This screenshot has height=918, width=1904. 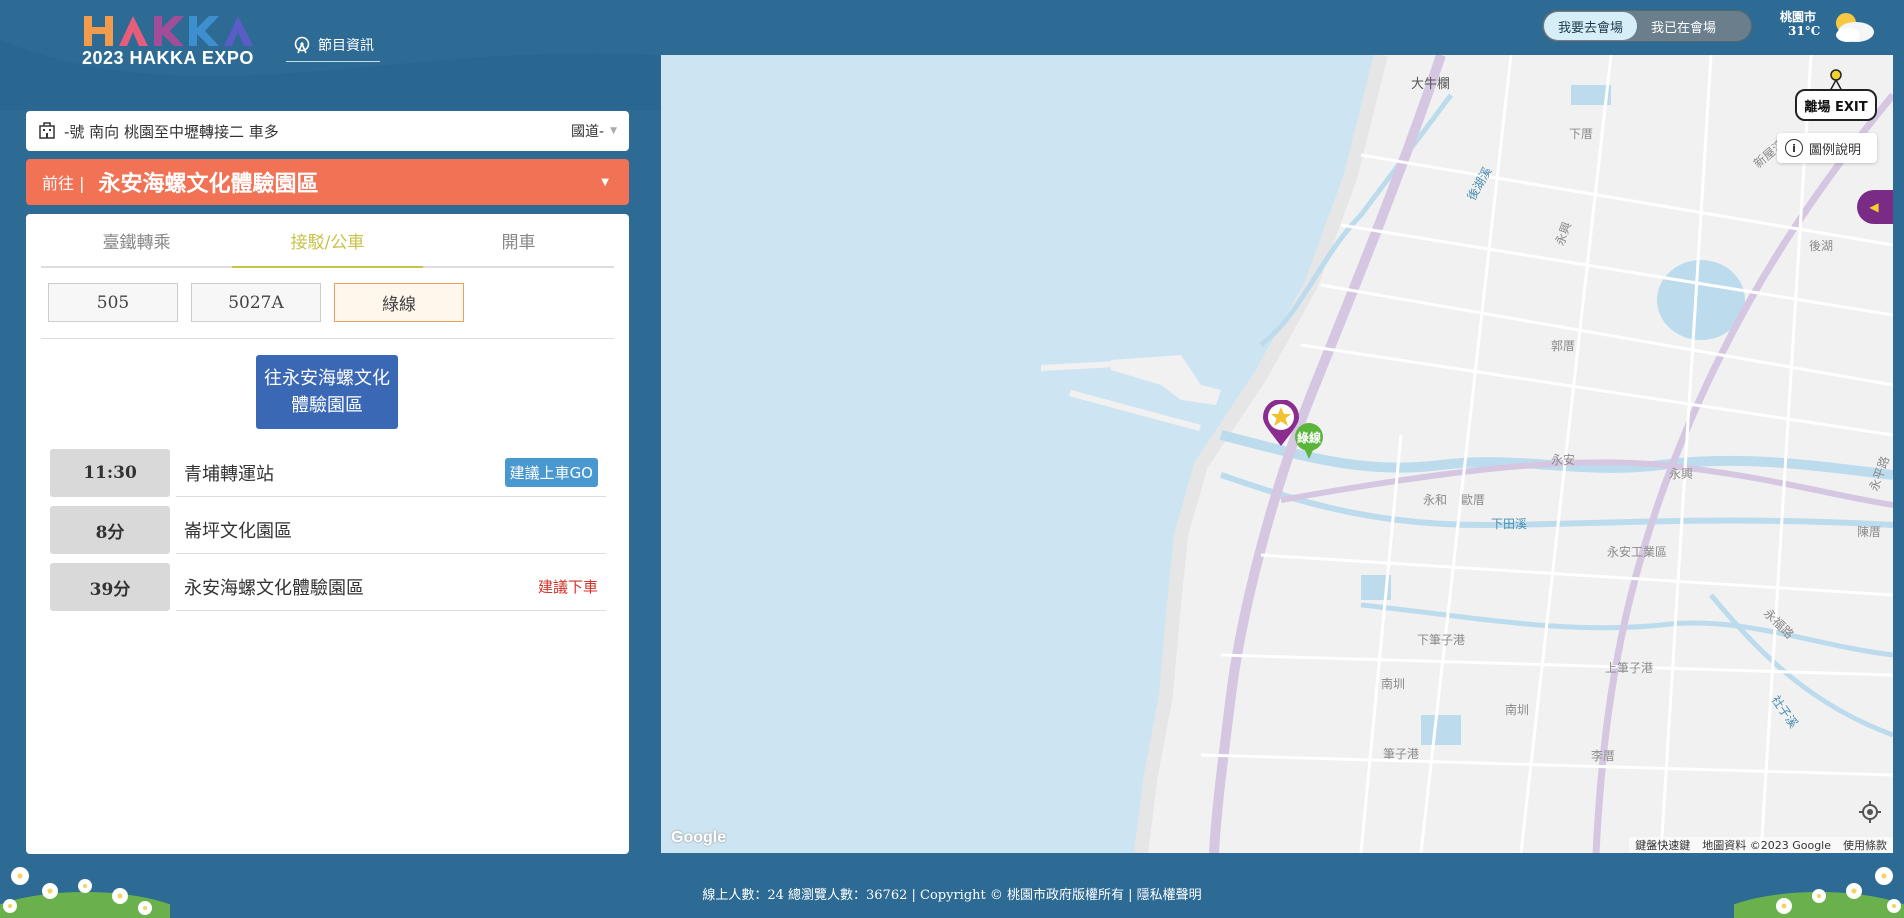 I want to click on info-icon: i, so click(x=1794, y=148).